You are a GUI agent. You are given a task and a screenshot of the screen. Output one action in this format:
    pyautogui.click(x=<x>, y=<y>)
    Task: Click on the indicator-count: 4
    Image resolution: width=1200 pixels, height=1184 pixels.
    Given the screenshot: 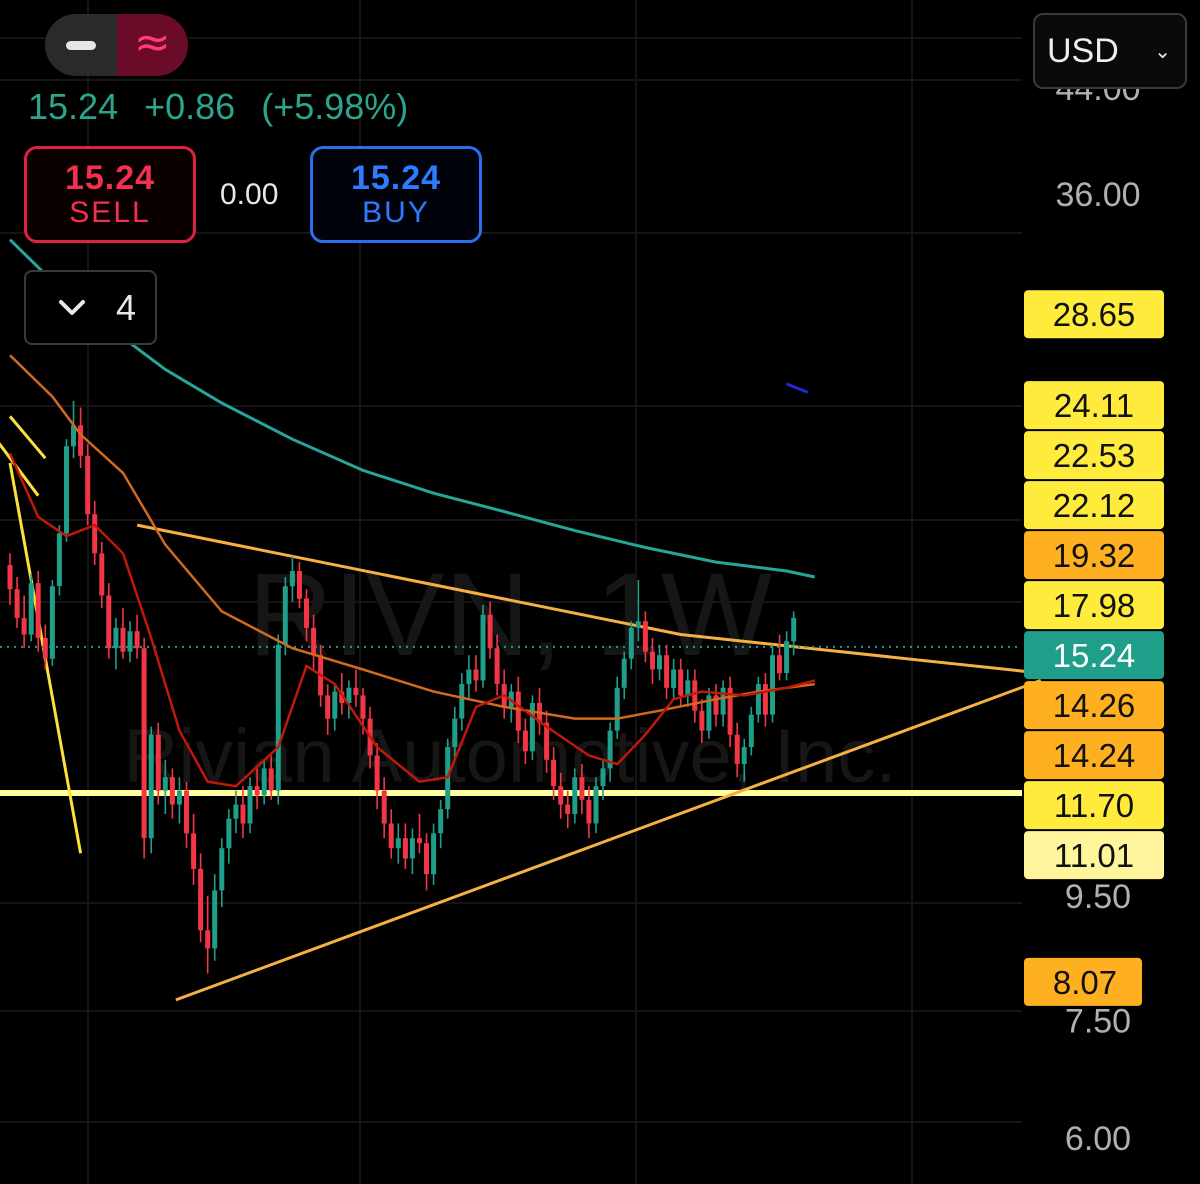 What is the action you would take?
    pyautogui.click(x=126, y=307)
    